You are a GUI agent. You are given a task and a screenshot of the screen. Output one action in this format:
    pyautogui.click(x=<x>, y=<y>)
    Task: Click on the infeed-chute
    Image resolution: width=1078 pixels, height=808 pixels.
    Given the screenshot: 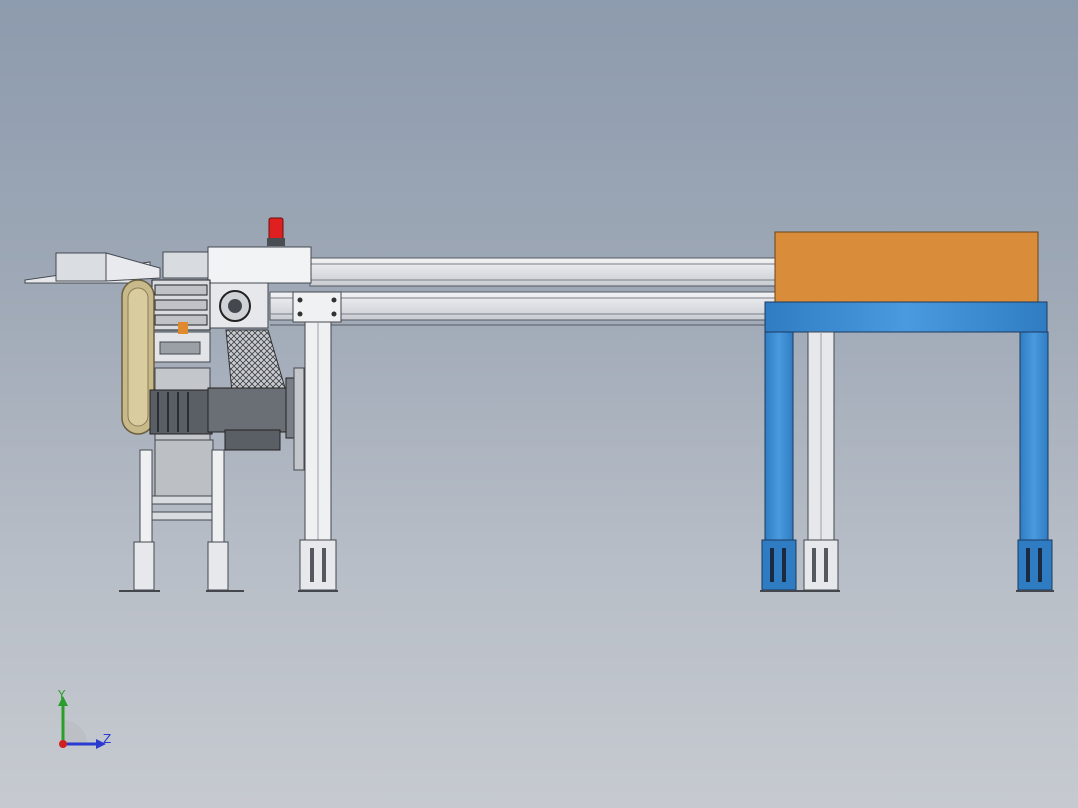 What is the action you would take?
    pyautogui.click(x=116, y=267)
    